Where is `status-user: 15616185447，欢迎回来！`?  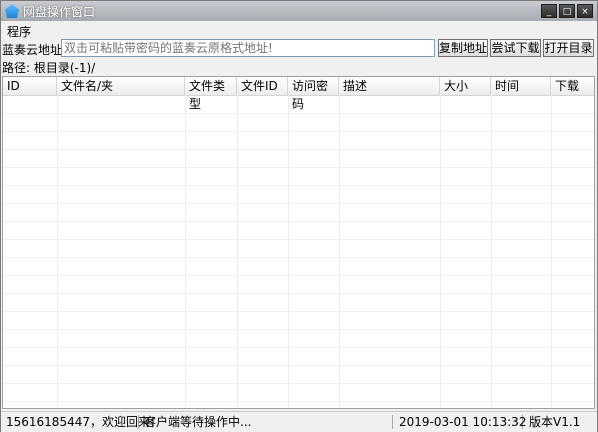 status-user: 15616185447，欢迎回来！ is located at coordinates (82, 422).